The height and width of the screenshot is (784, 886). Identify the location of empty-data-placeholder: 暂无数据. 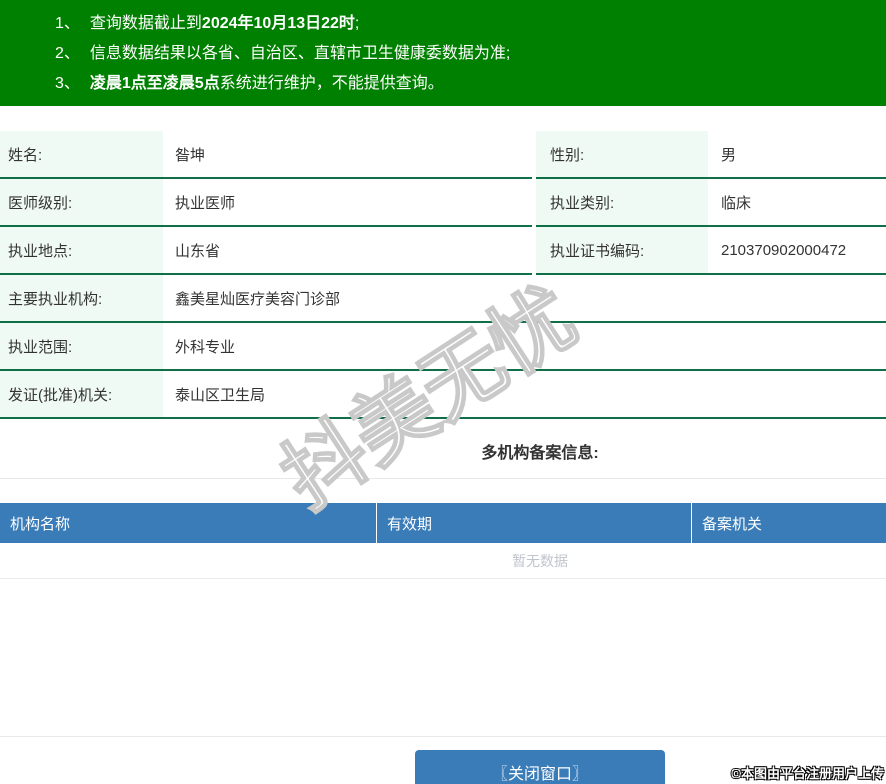
(443, 561).